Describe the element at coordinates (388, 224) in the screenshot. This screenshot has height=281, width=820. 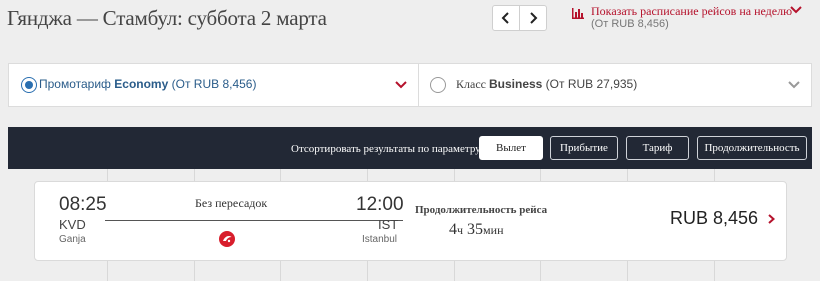
I see `arrival-airport-code: IST` at that location.